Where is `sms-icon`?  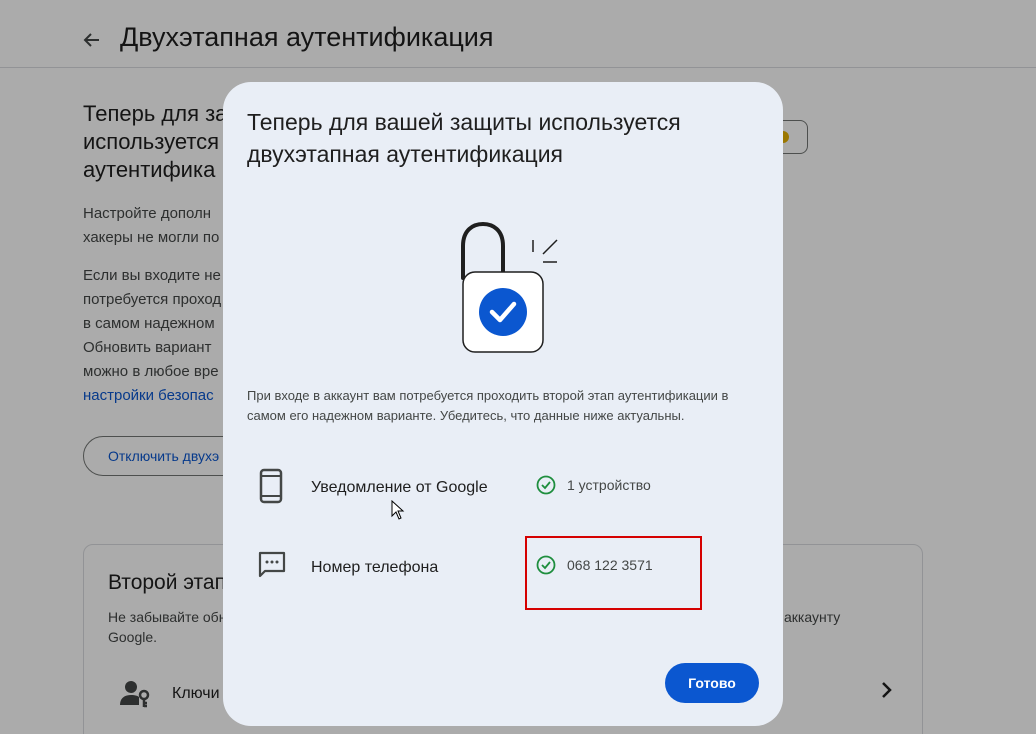 sms-icon is located at coordinates (272, 564).